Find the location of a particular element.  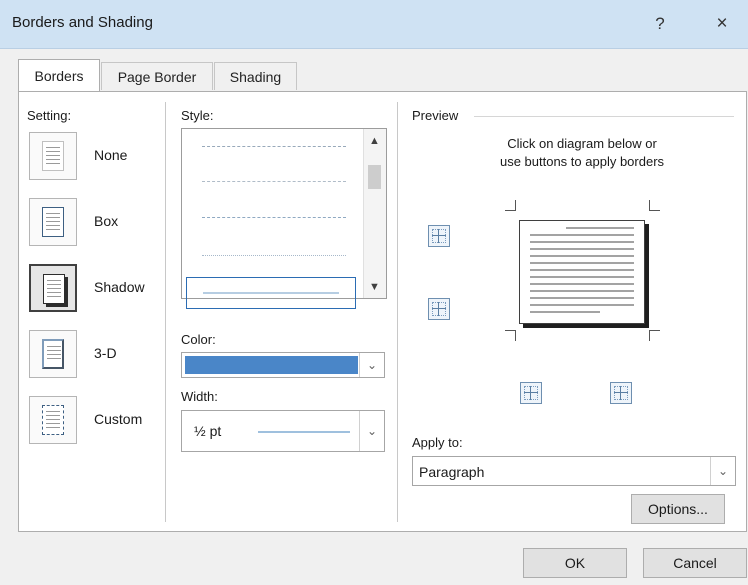

right-border-toggle is located at coordinates (621, 393).